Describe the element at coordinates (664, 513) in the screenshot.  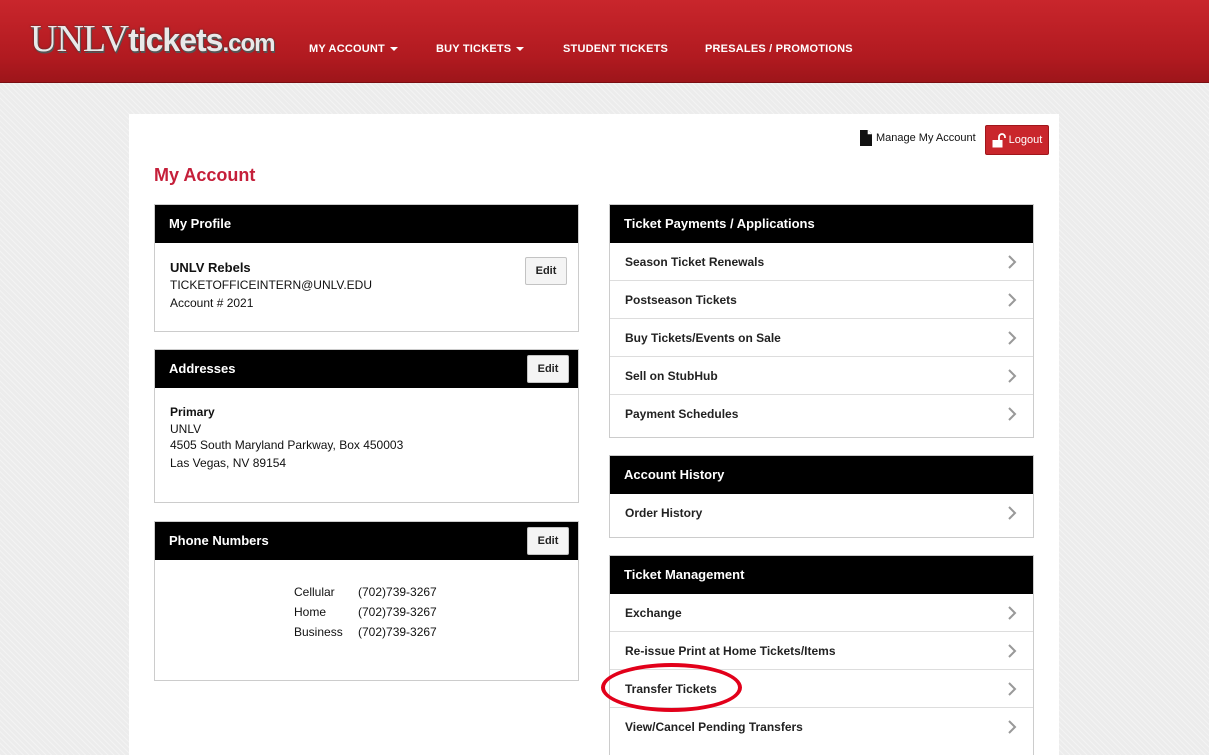
I see `row-label: Order History` at that location.